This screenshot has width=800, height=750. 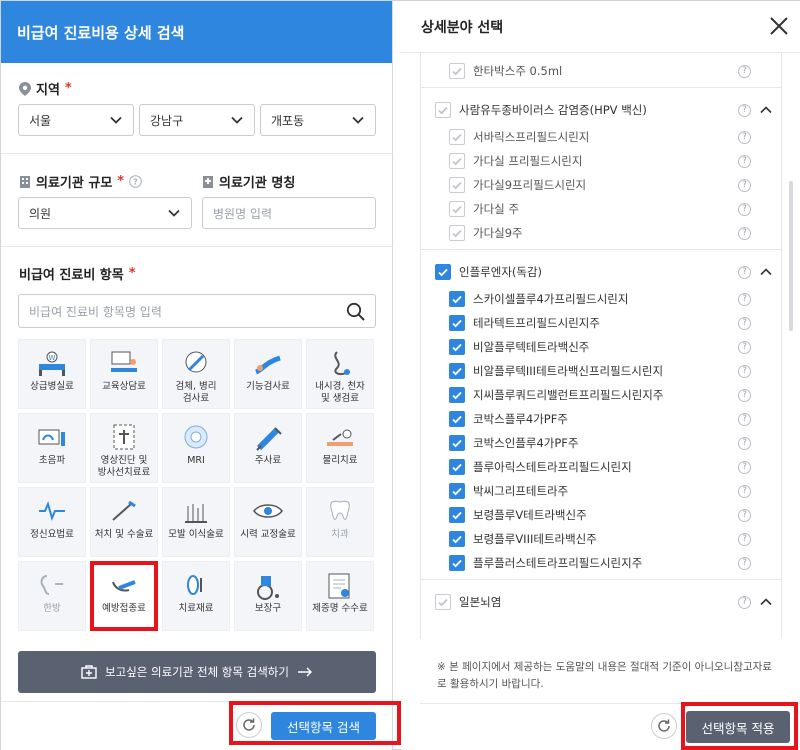 What do you see at coordinates (124, 596) in the screenshot?
I see `category-vaccination: 예방접종료` at bounding box center [124, 596].